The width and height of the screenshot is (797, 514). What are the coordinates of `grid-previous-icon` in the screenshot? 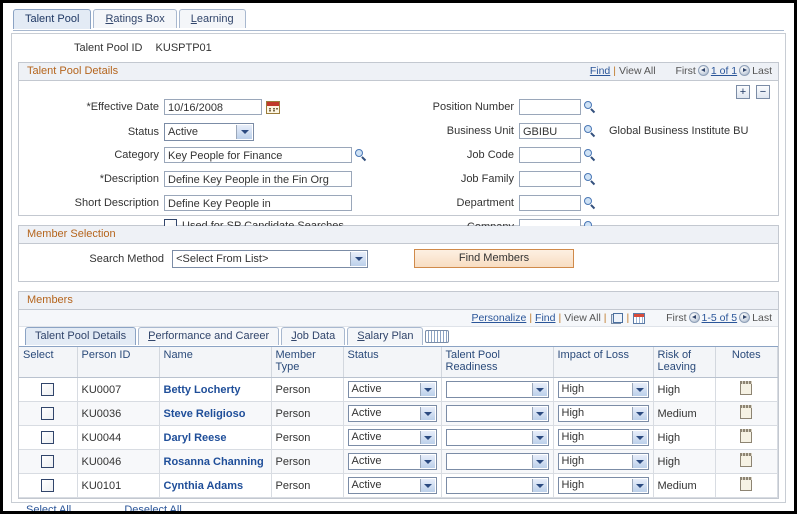 It's located at (694, 317).